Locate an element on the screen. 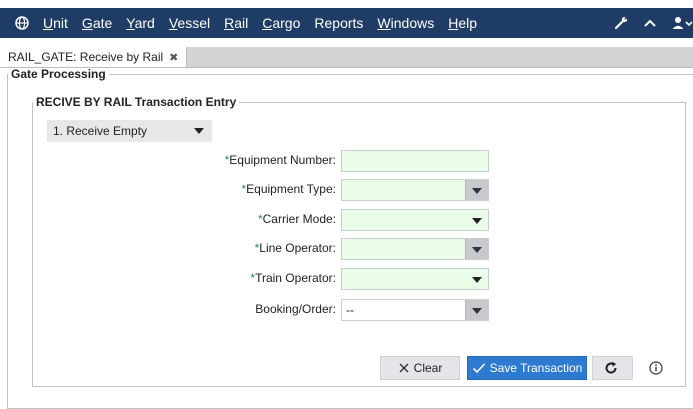  booking-order-combo: -- is located at coordinates (415, 310).